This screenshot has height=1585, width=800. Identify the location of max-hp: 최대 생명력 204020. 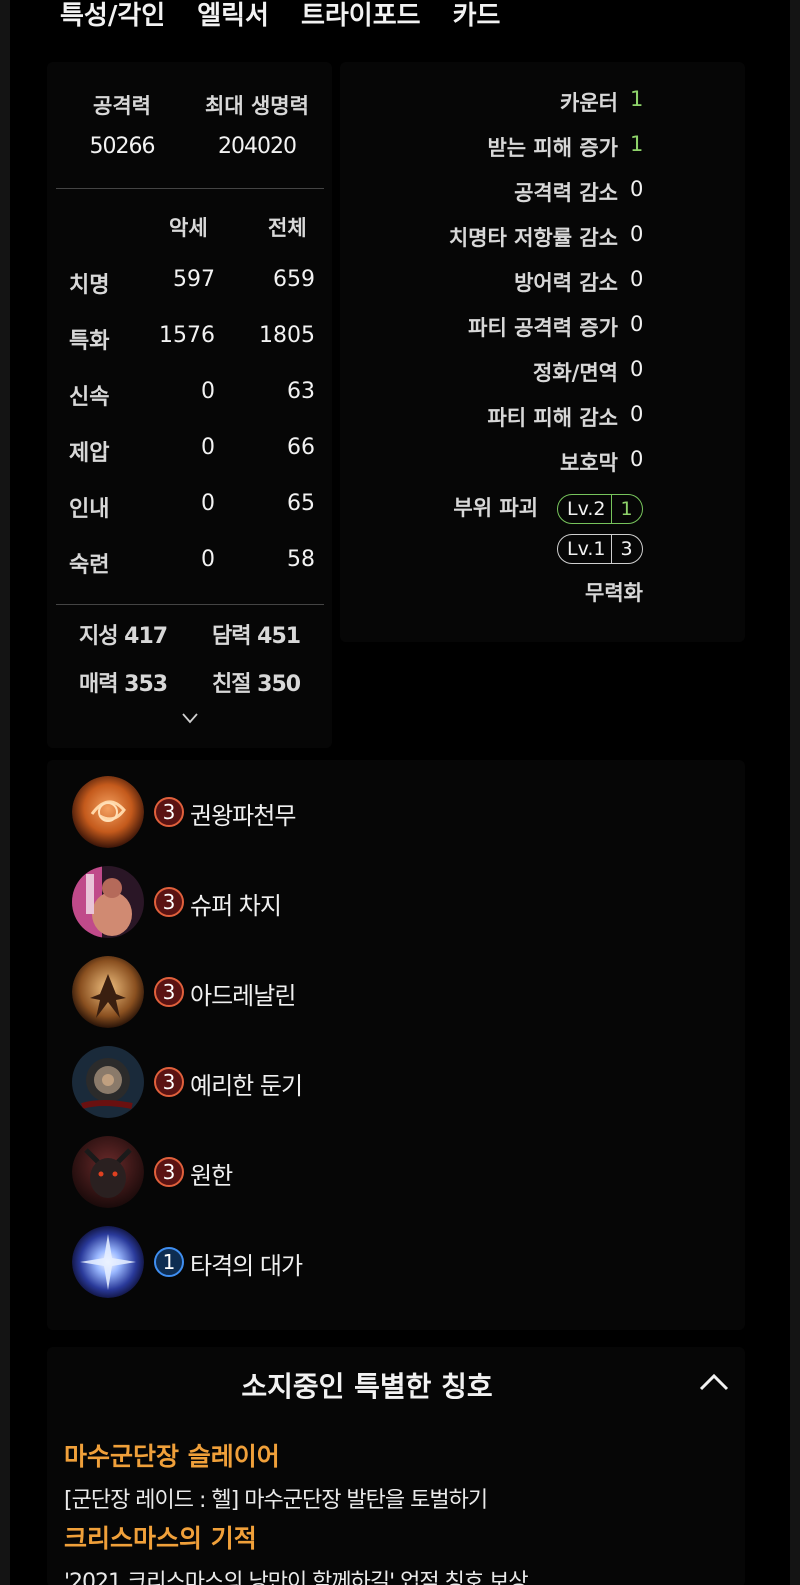
(257, 124).